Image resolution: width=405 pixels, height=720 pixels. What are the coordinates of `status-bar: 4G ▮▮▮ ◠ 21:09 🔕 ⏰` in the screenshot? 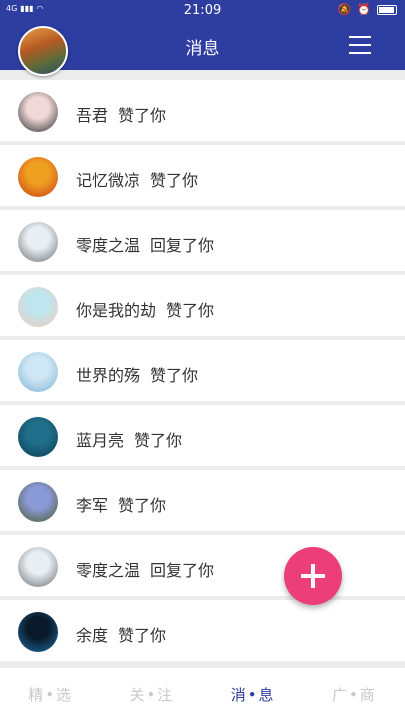 It's located at (202, 11).